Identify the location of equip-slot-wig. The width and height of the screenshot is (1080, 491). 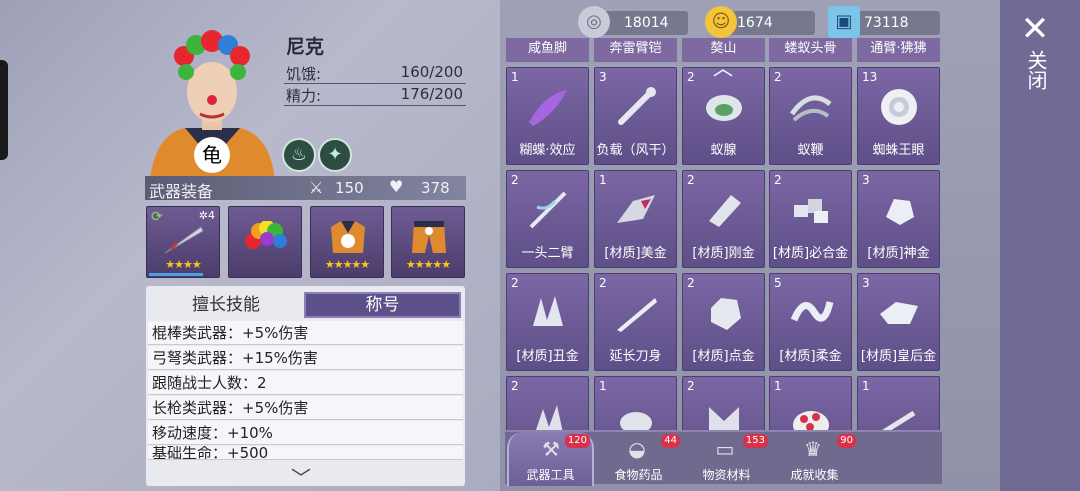
(265, 242).